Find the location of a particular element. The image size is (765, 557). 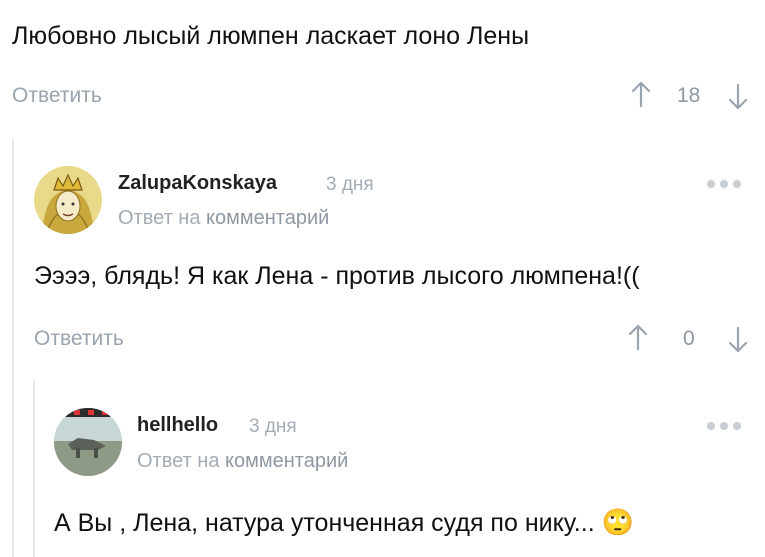

comment-2-reply-to: Ответ на комментарий is located at coordinates (223, 218).